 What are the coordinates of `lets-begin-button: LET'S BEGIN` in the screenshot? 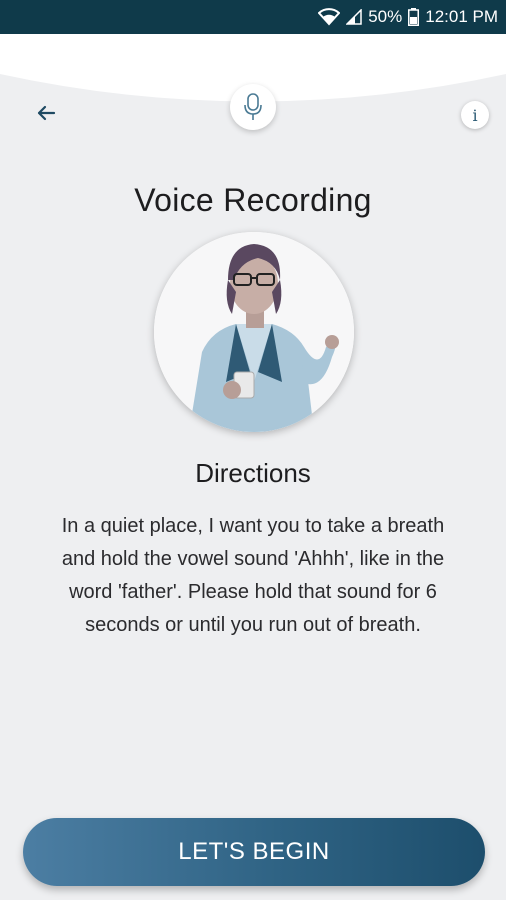 It's located at (254, 852).